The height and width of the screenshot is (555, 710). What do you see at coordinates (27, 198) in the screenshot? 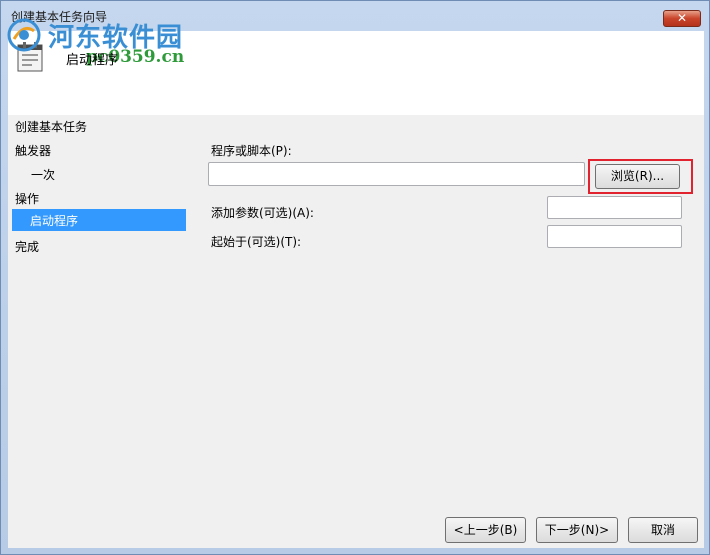
I see `nav-item-action: 操作` at bounding box center [27, 198].